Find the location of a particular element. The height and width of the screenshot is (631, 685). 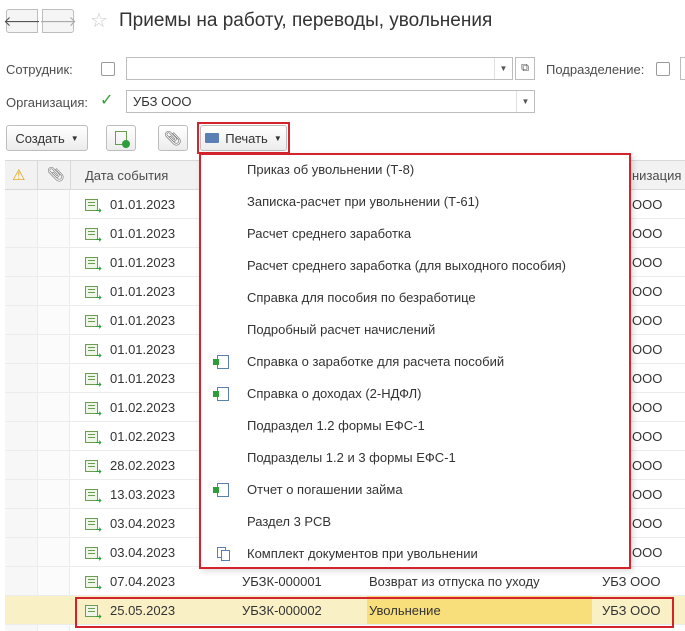

row-event: Увольнение is located at coordinates (405, 610).